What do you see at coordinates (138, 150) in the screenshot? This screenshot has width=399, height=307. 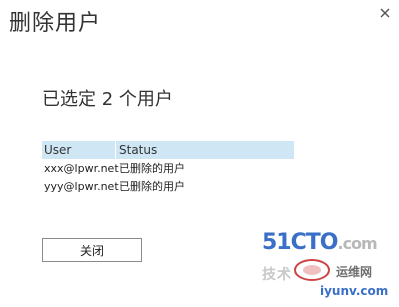 I see `column-header-status: Status` at bounding box center [138, 150].